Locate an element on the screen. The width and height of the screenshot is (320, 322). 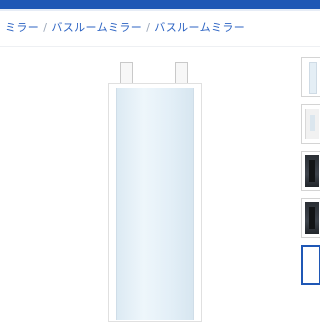
thumbnail-mirror-in-room is located at coordinates (310, 124).